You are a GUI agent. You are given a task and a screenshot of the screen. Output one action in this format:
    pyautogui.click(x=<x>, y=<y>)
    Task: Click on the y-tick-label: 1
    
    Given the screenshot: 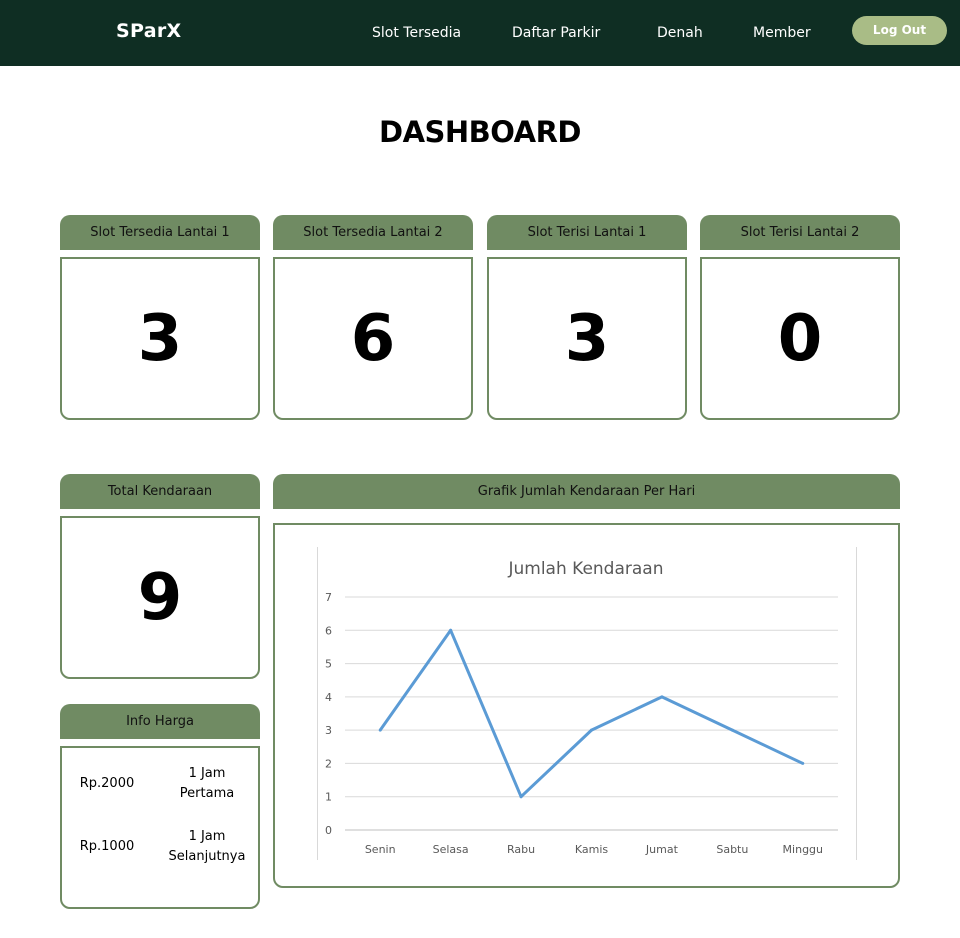 What is the action you would take?
    pyautogui.click(x=328, y=797)
    